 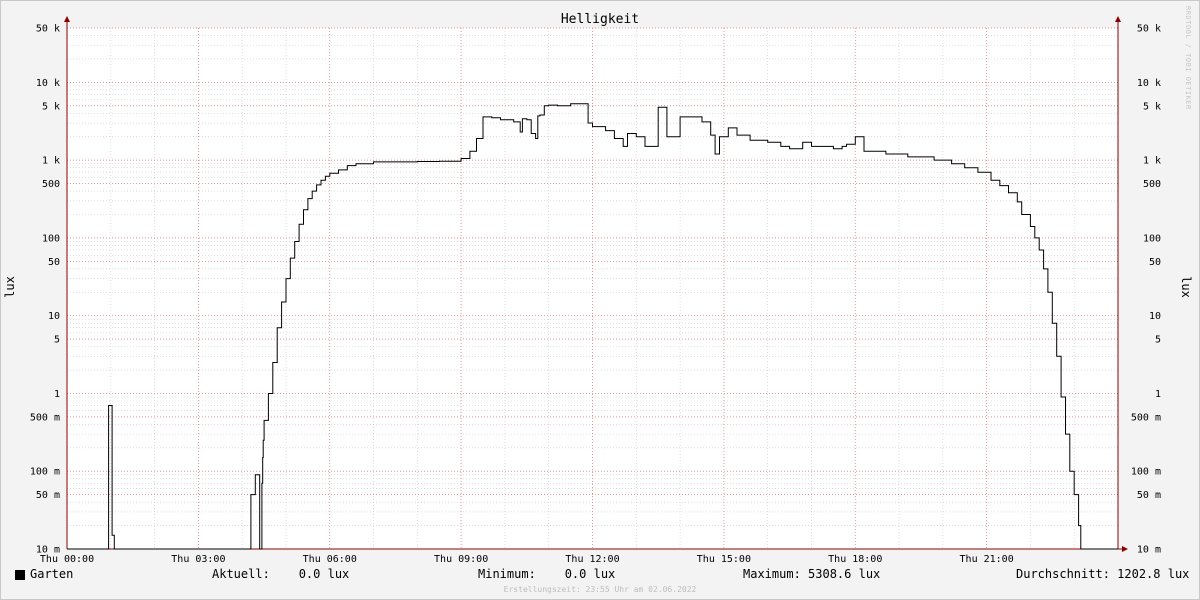 I want to click on stat-minimum: Minimum: 0.0 lux, so click(x=547, y=574).